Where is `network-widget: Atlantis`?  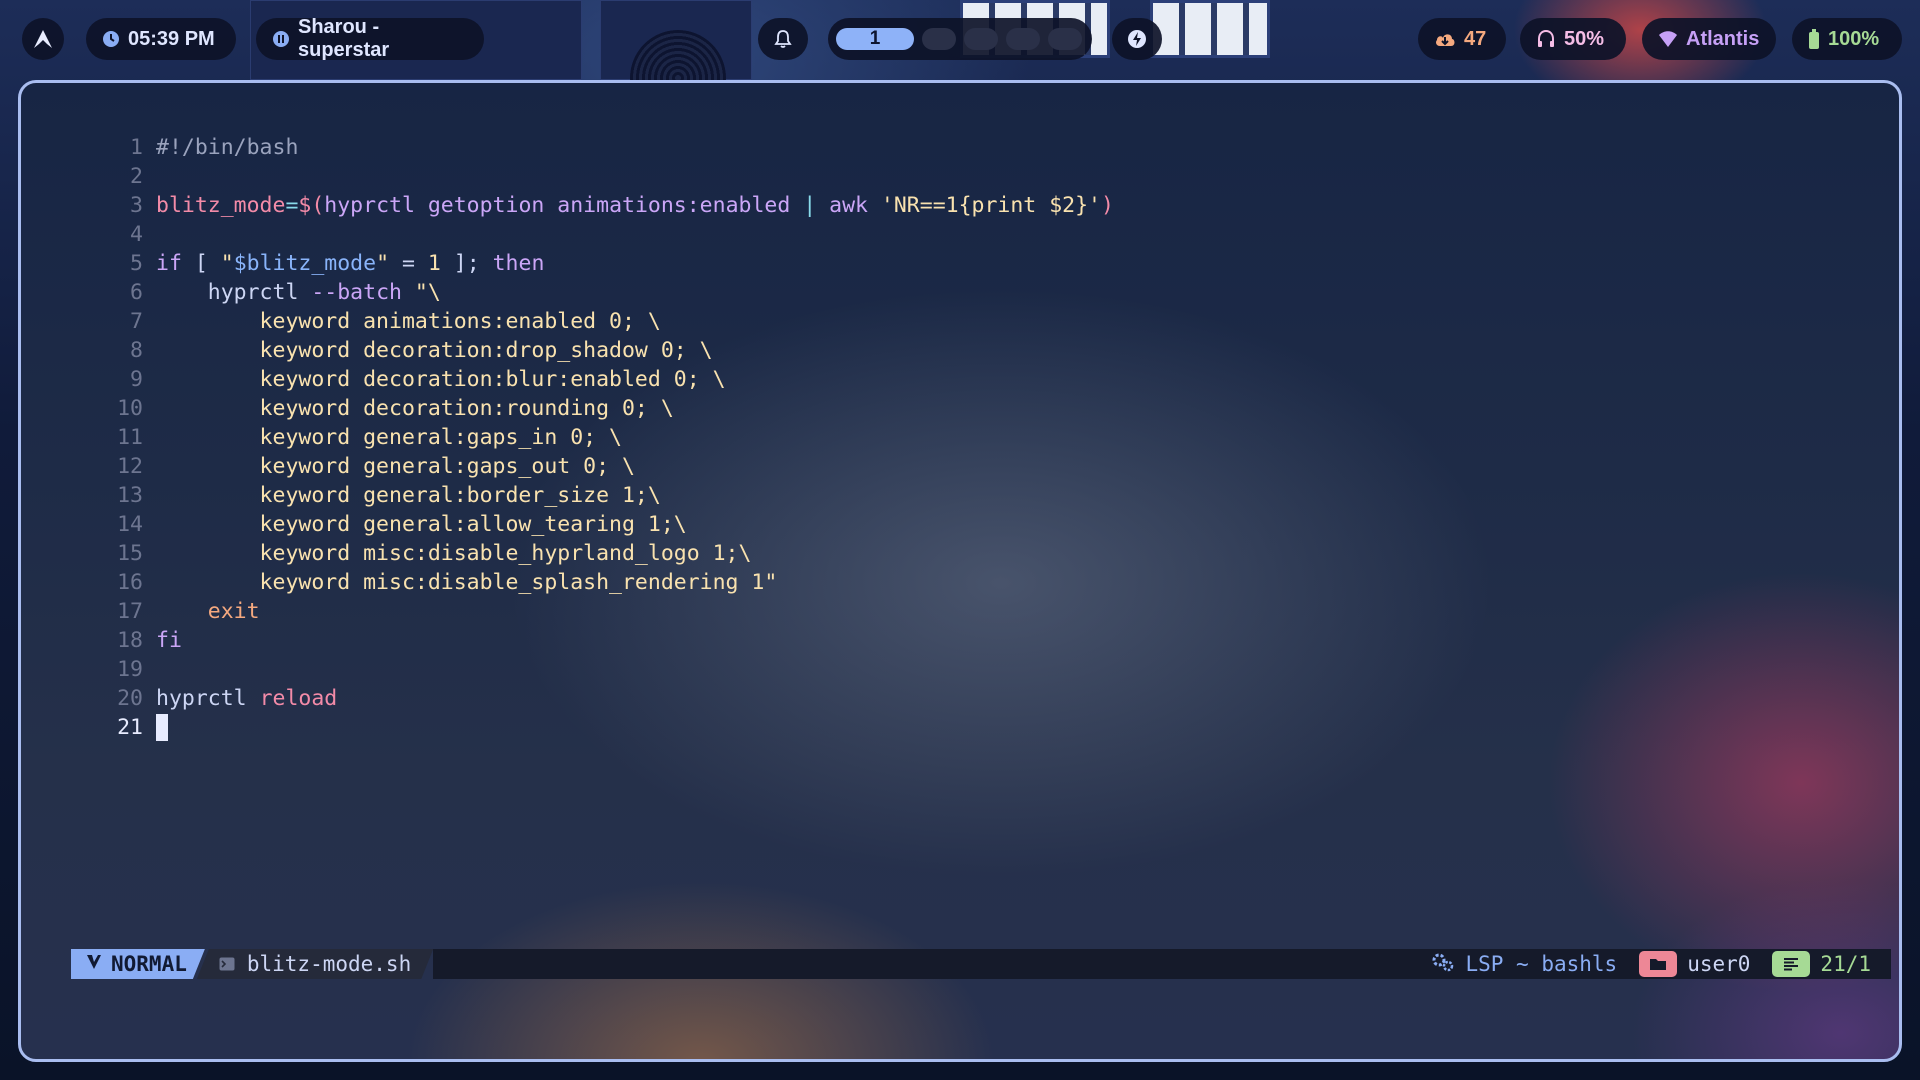
network-widget: Atlantis is located at coordinates (1709, 39).